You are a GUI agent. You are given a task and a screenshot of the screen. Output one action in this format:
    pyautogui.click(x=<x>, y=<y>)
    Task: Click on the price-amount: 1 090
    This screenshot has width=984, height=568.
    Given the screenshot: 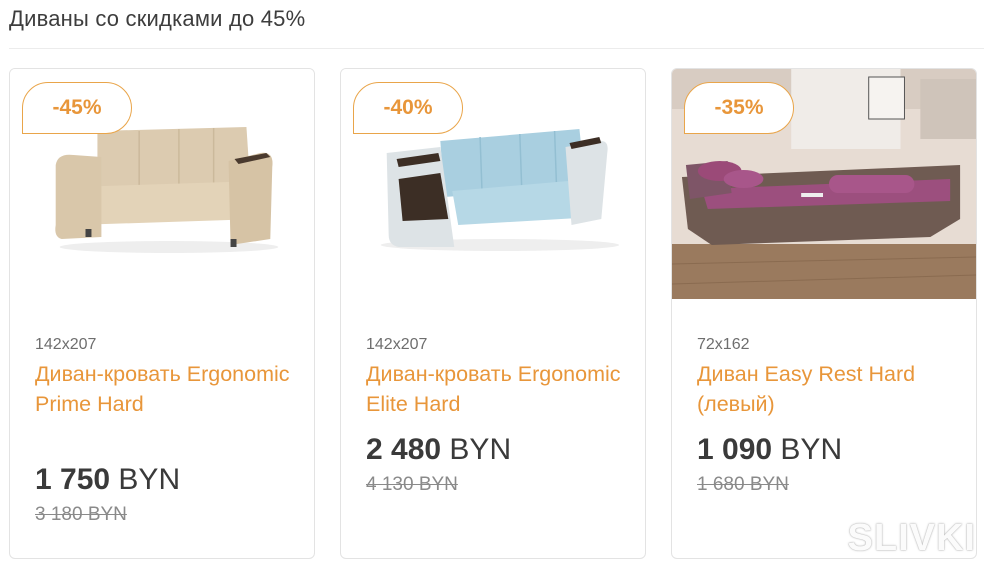 What is the action you would take?
    pyautogui.click(x=735, y=449)
    